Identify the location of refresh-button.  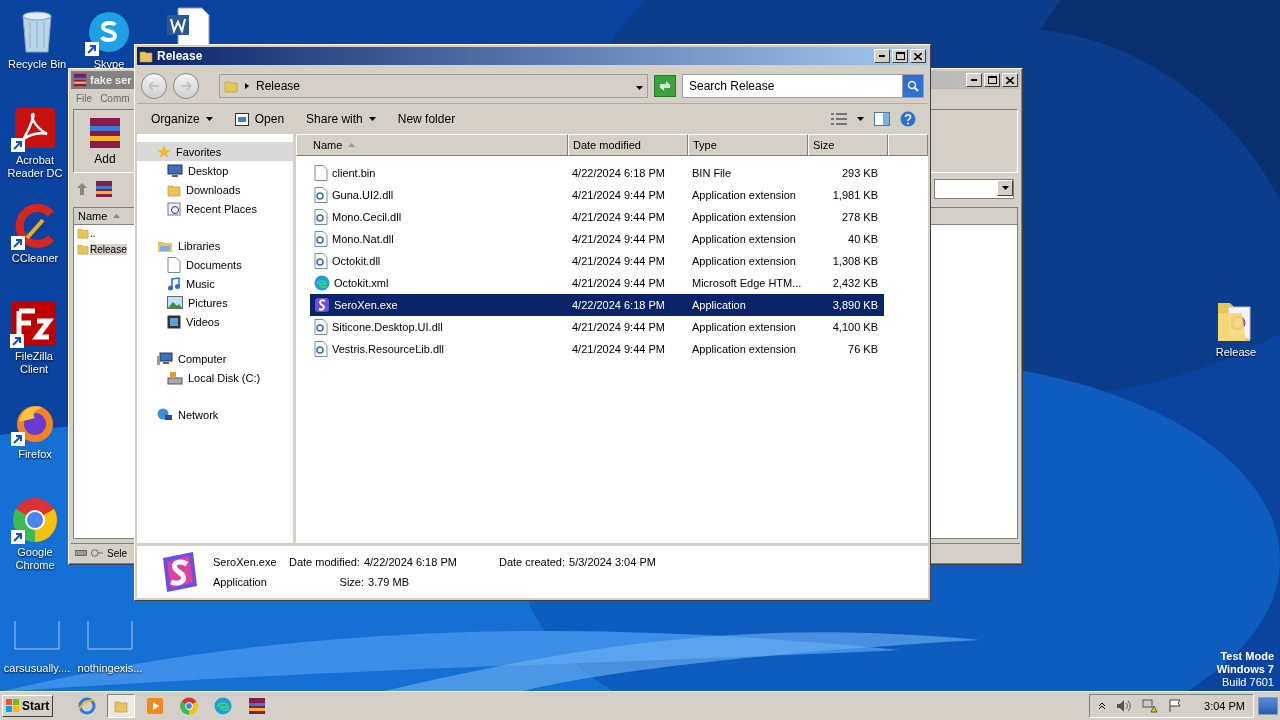
(665, 86).